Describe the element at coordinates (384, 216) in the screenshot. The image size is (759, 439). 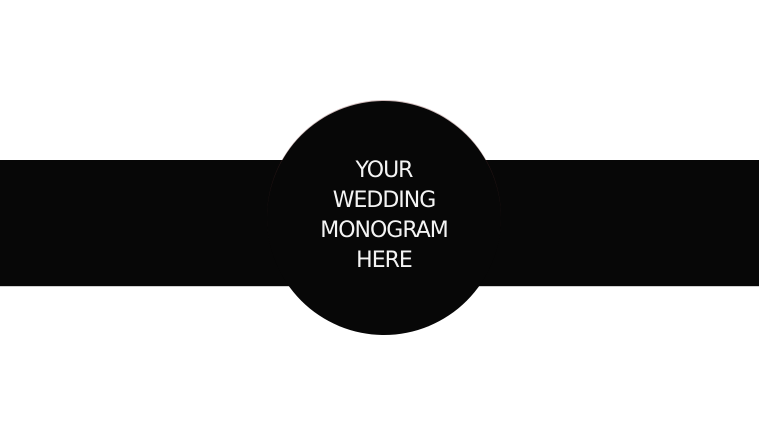
I see `monogram-placeholder-text: YOUR WEDDING MONOGRAM HERE` at that location.